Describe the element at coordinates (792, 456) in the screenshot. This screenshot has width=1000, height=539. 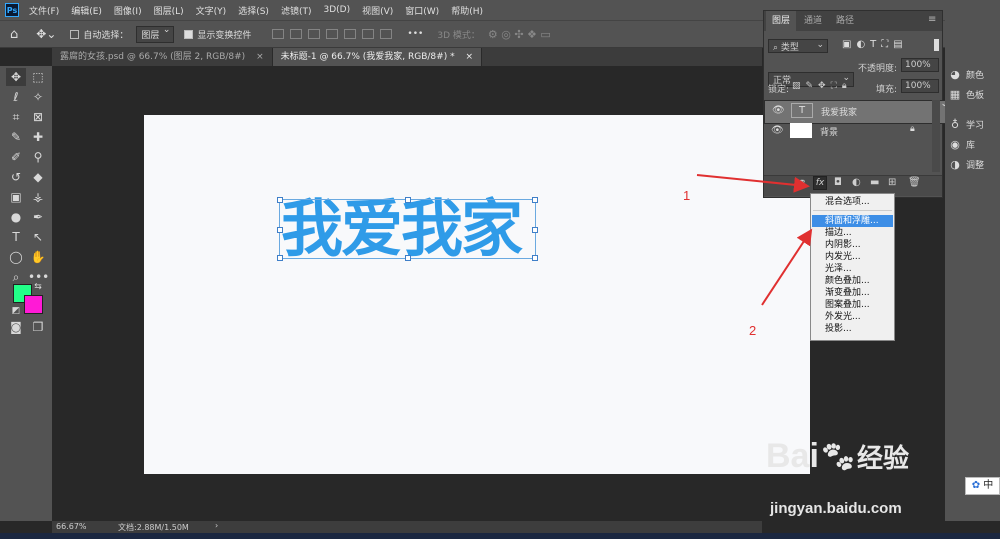
I see `baidu-logo-text: Bai` at that location.